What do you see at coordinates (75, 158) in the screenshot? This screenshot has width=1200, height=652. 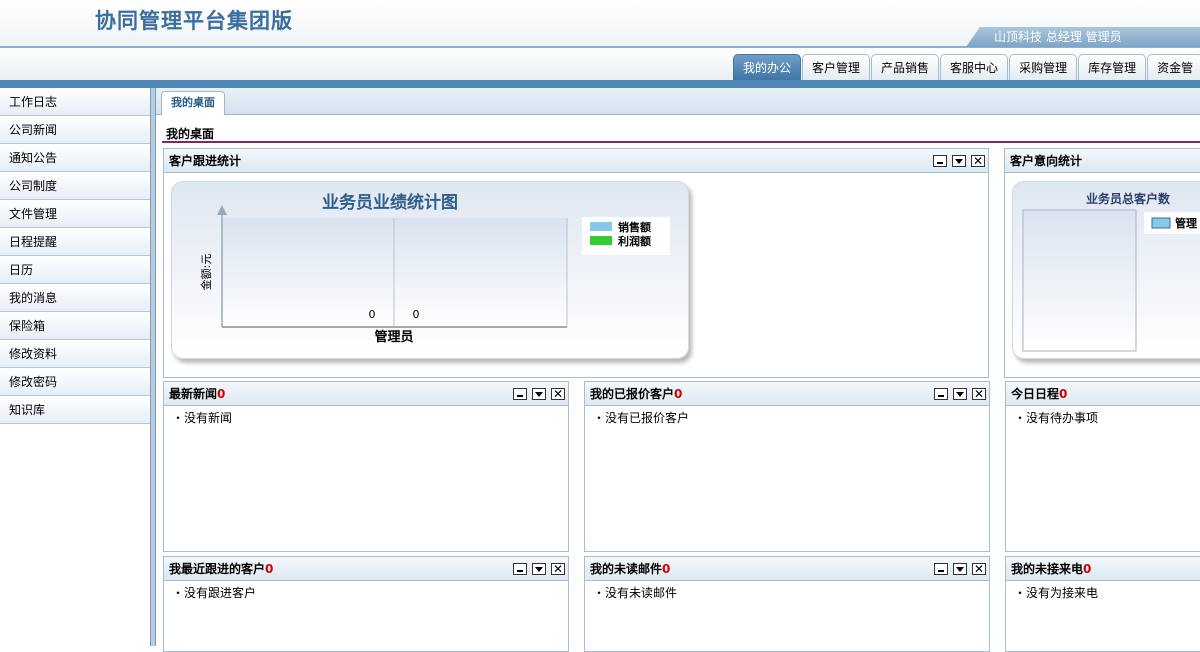 I see `sidebar-item-notices: 通知公告` at bounding box center [75, 158].